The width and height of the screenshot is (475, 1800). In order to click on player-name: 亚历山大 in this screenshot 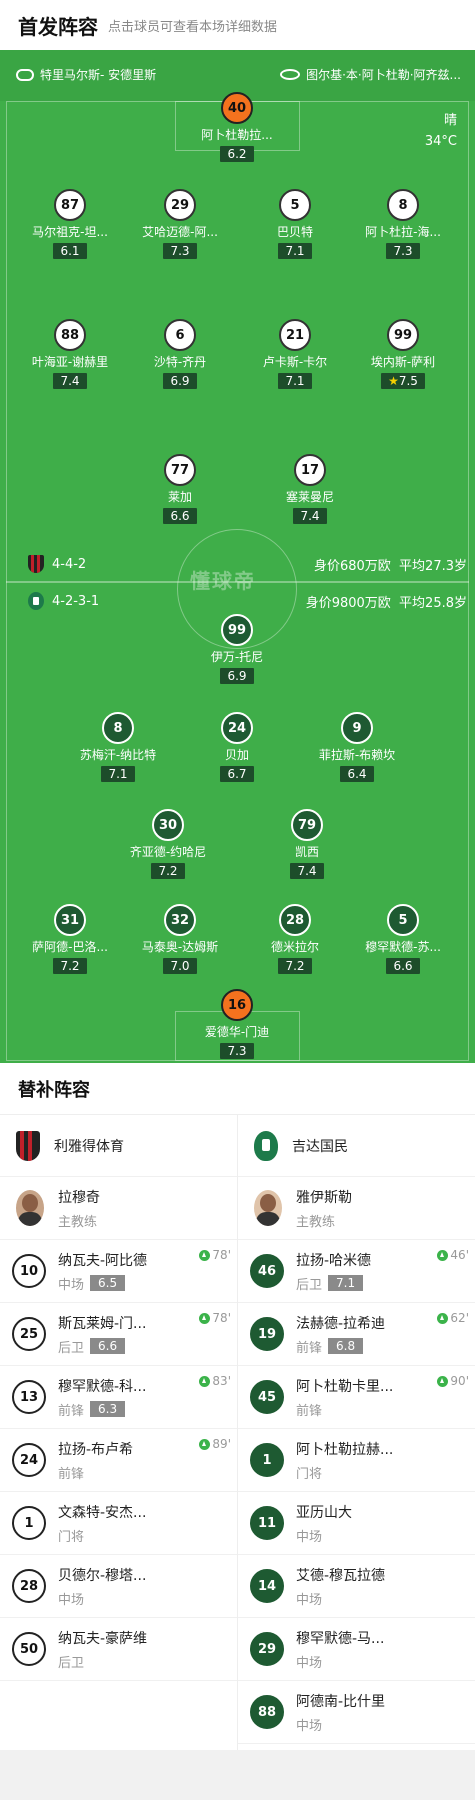, I will do `click(324, 1512)`.